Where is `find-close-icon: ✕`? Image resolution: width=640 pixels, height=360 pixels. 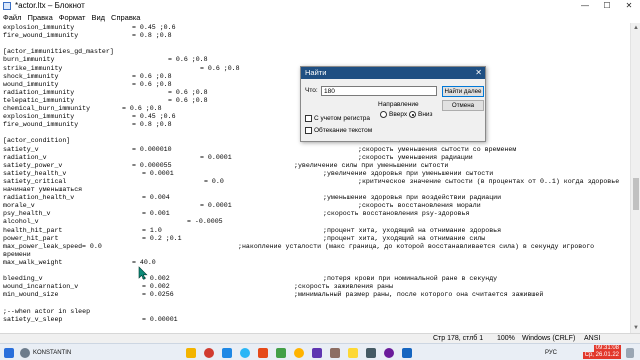 find-close-icon: ✕ is located at coordinates (478, 73).